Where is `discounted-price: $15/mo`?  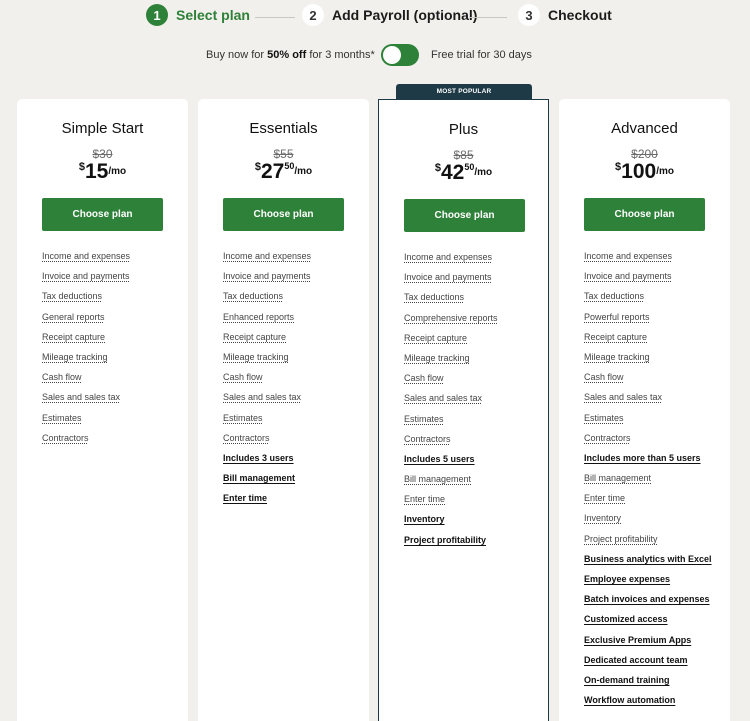
discounted-price: $15/mo is located at coordinates (102, 172).